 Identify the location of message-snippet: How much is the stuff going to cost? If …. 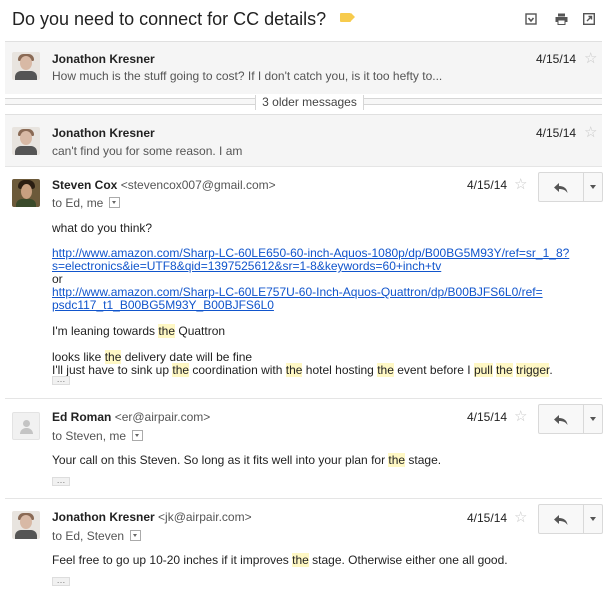
(247, 76).